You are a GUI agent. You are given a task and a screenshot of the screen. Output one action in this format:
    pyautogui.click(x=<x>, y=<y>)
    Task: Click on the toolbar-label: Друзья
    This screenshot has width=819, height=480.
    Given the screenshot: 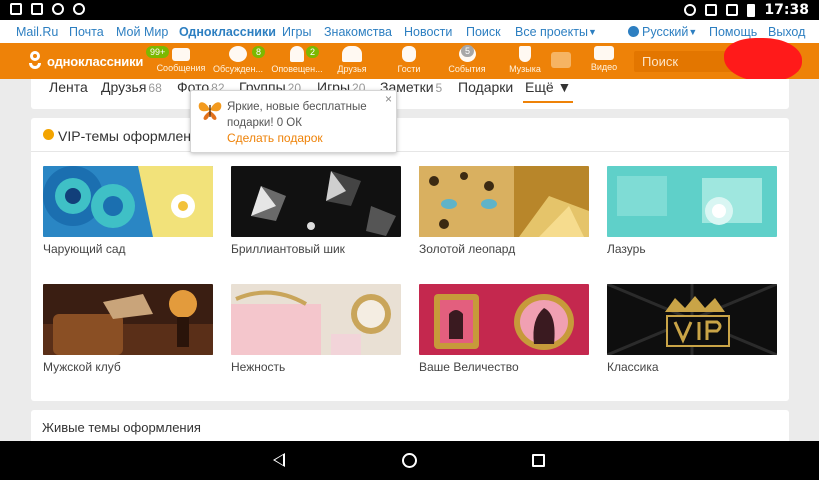 What is the action you would take?
    pyautogui.click(x=352, y=69)
    